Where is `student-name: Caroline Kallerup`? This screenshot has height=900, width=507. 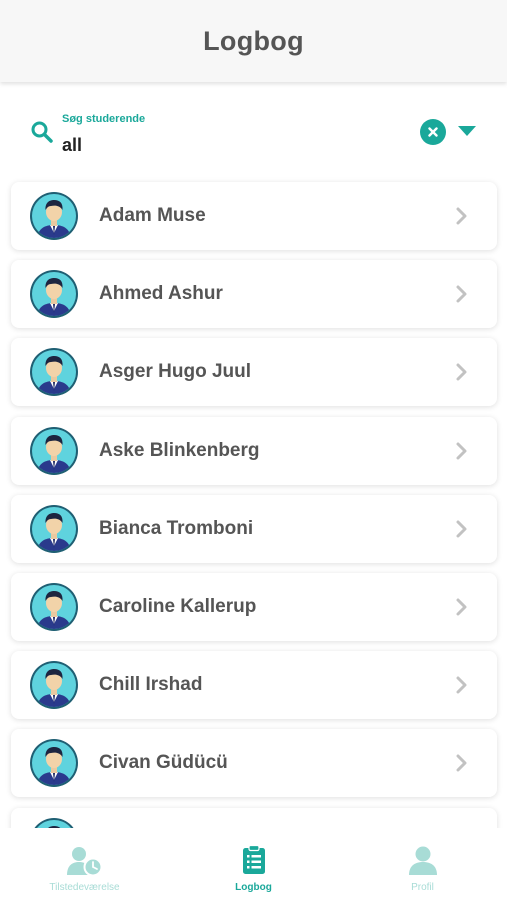
student-name: Caroline Kallerup is located at coordinates (178, 606).